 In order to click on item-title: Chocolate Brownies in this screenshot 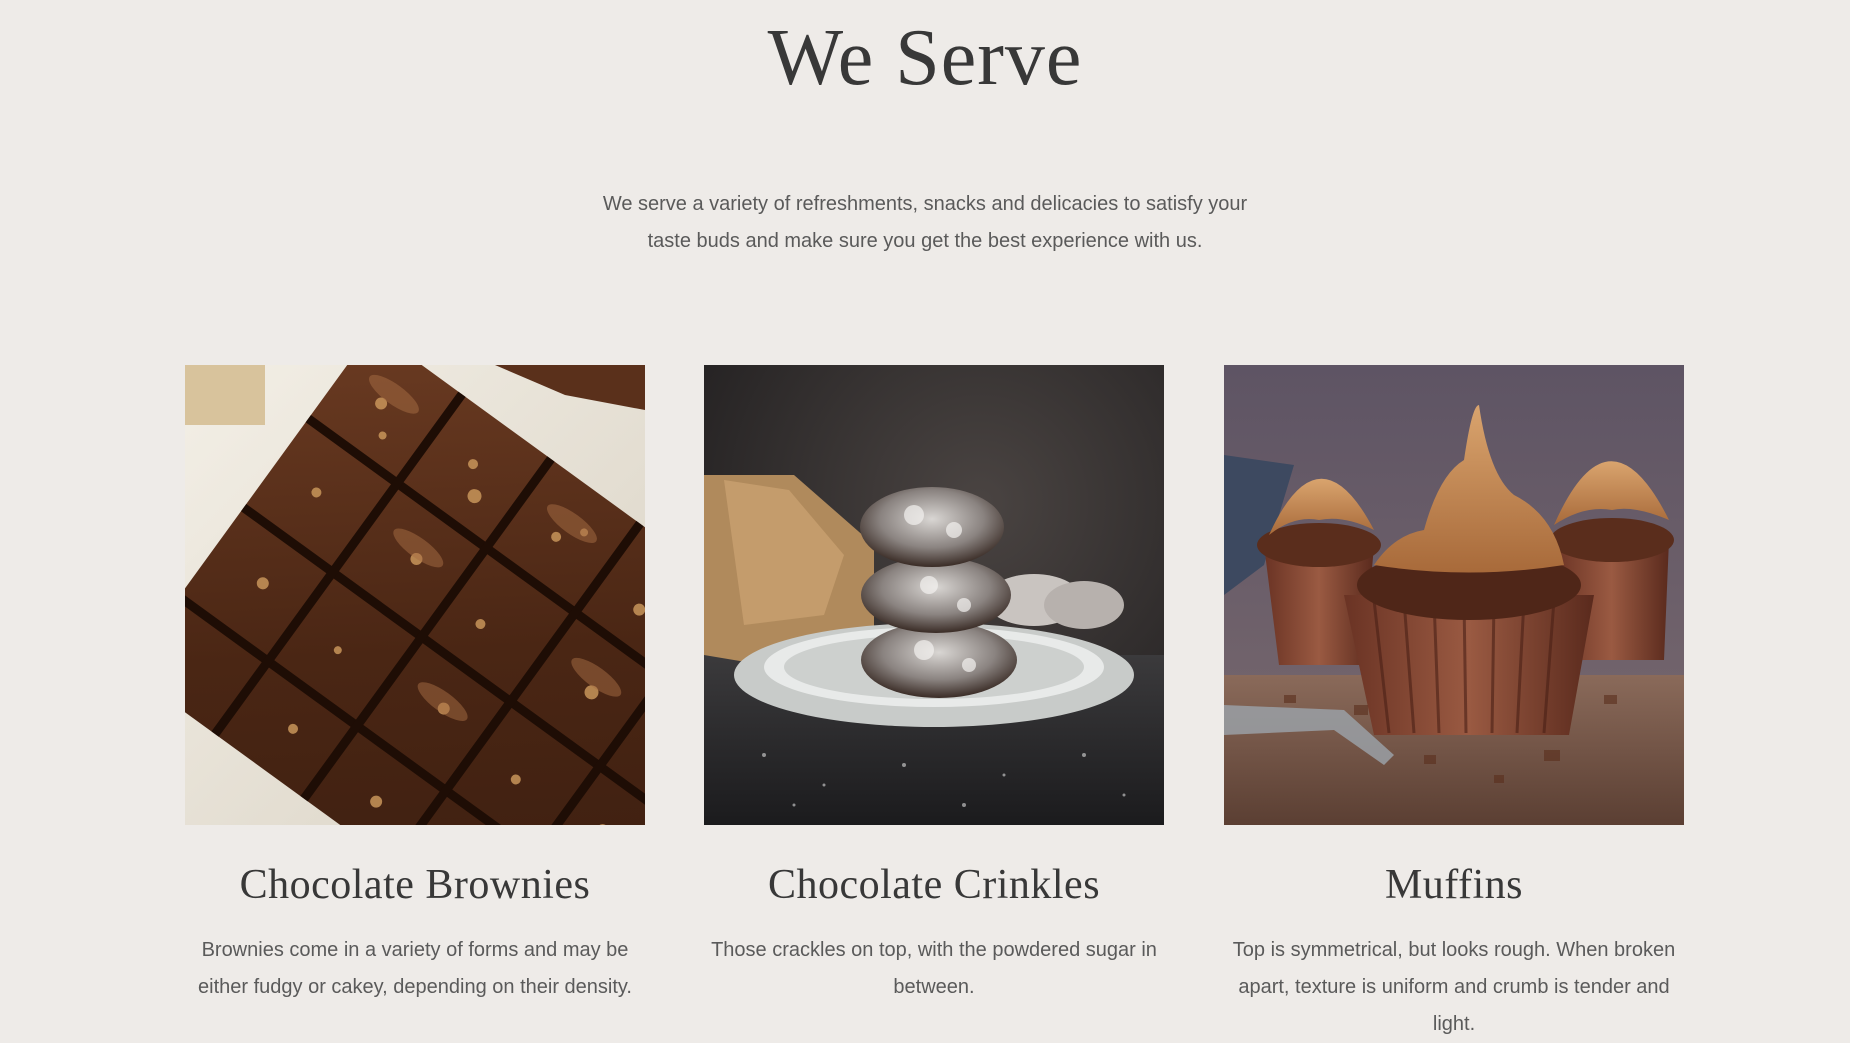, I will do `click(415, 885)`.